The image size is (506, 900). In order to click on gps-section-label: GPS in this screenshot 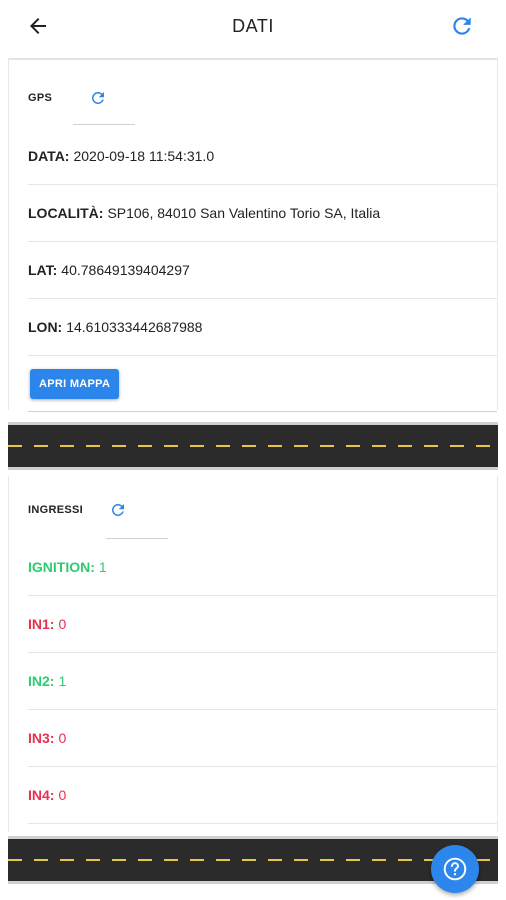, I will do `click(40, 98)`.